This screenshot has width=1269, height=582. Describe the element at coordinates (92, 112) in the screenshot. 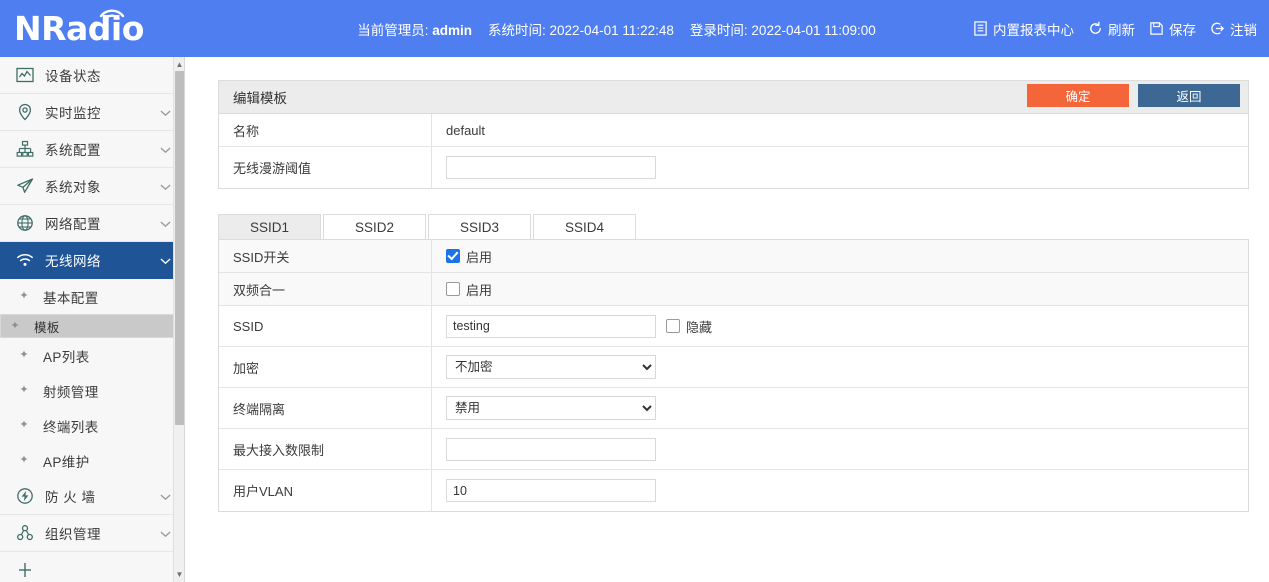

I see `sidebar-item-realtime-monitor: 实时监控` at that location.